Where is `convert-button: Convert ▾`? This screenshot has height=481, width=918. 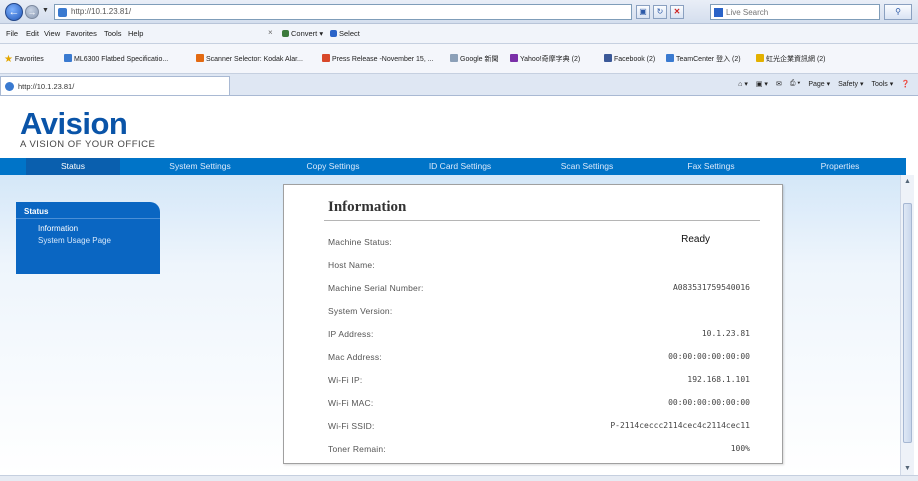 convert-button: Convert ▾ is located at coordinates (302, 33).